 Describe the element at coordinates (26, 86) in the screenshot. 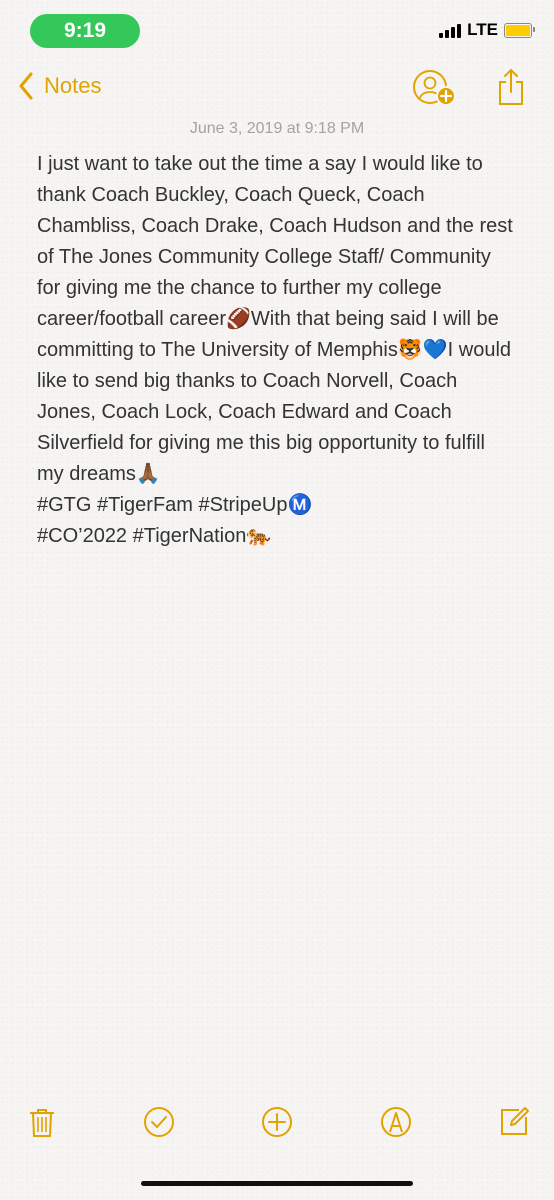

I see `chevron-left-icon` at that location.